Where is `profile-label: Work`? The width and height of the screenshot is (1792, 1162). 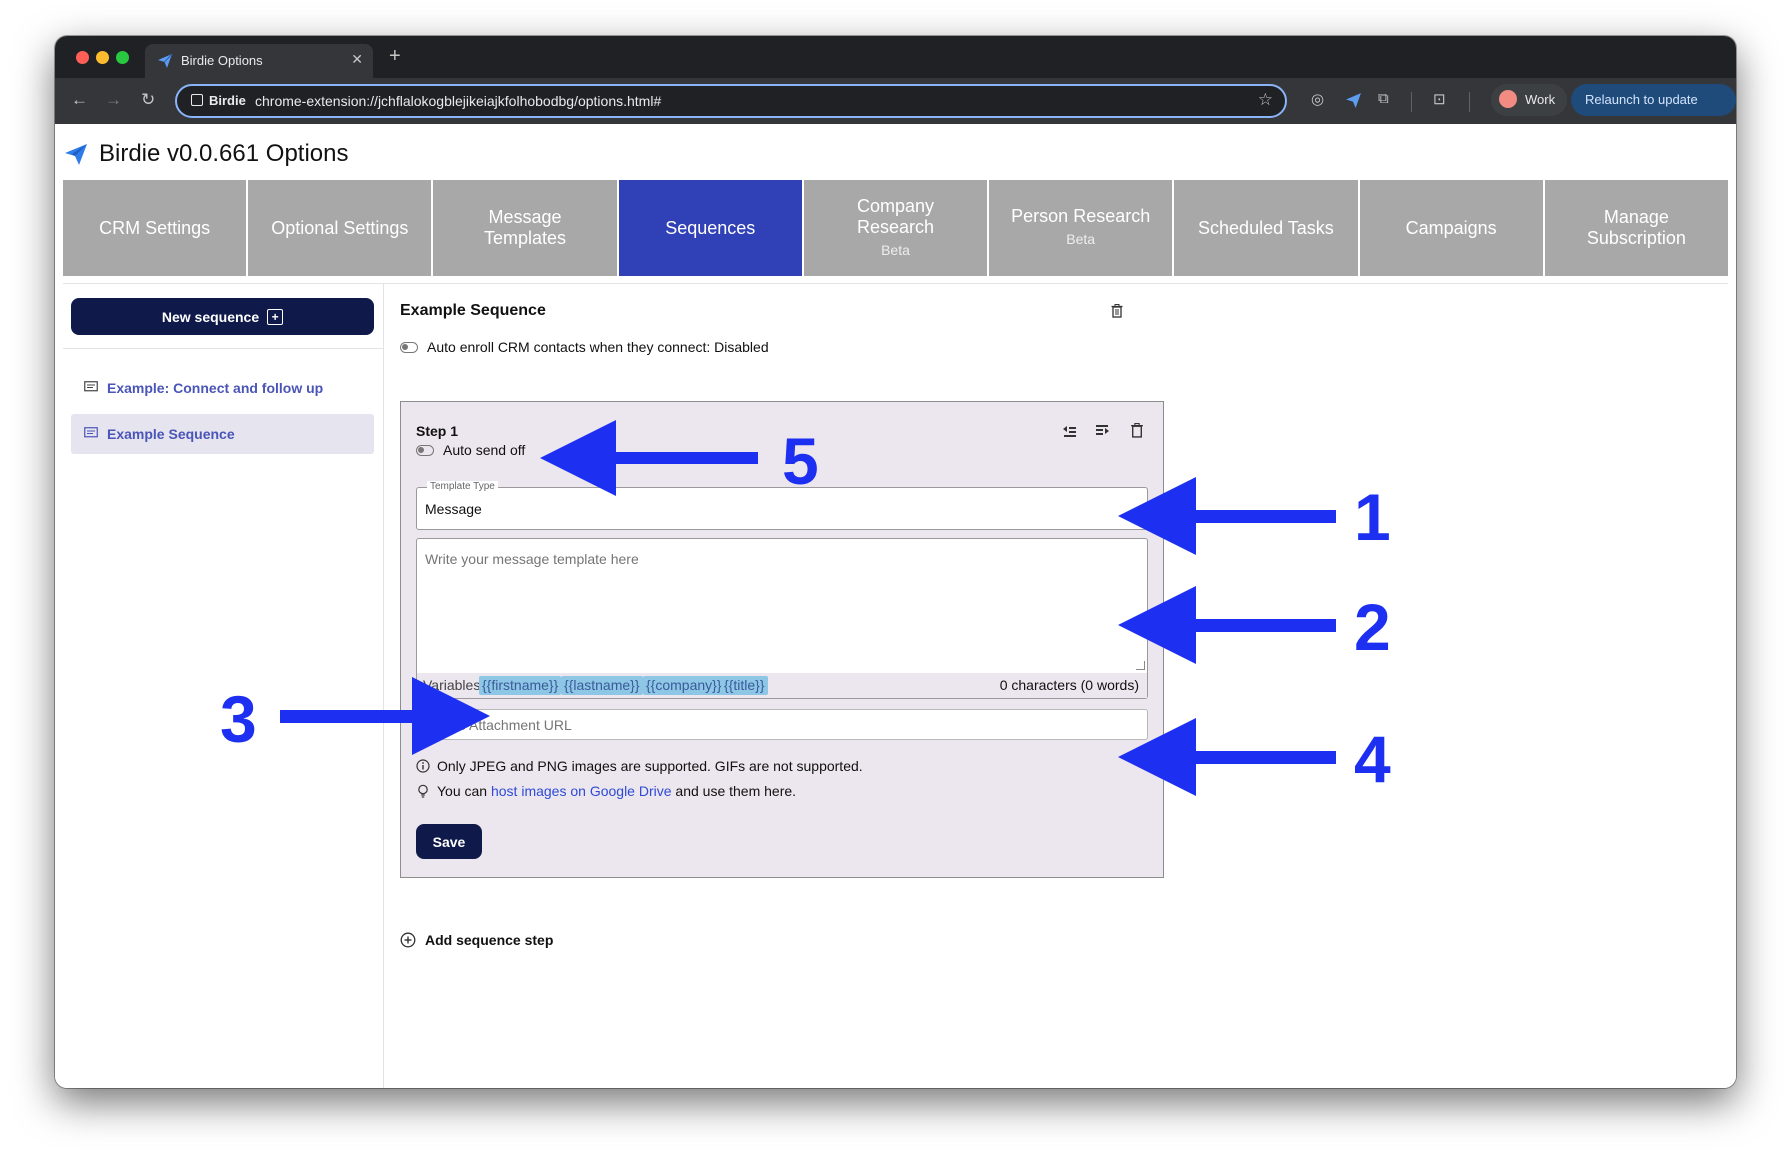
profile-label: Work is located at coordinates (1540, 99).